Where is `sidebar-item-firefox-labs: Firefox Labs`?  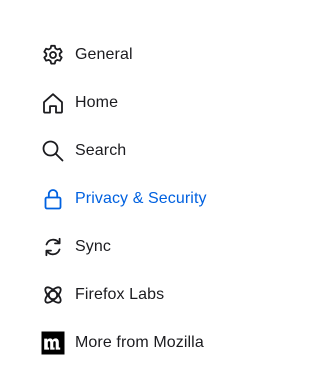 sidebar-item-firefox-labs: Firefox Labs is located at coordinates (148, 295).